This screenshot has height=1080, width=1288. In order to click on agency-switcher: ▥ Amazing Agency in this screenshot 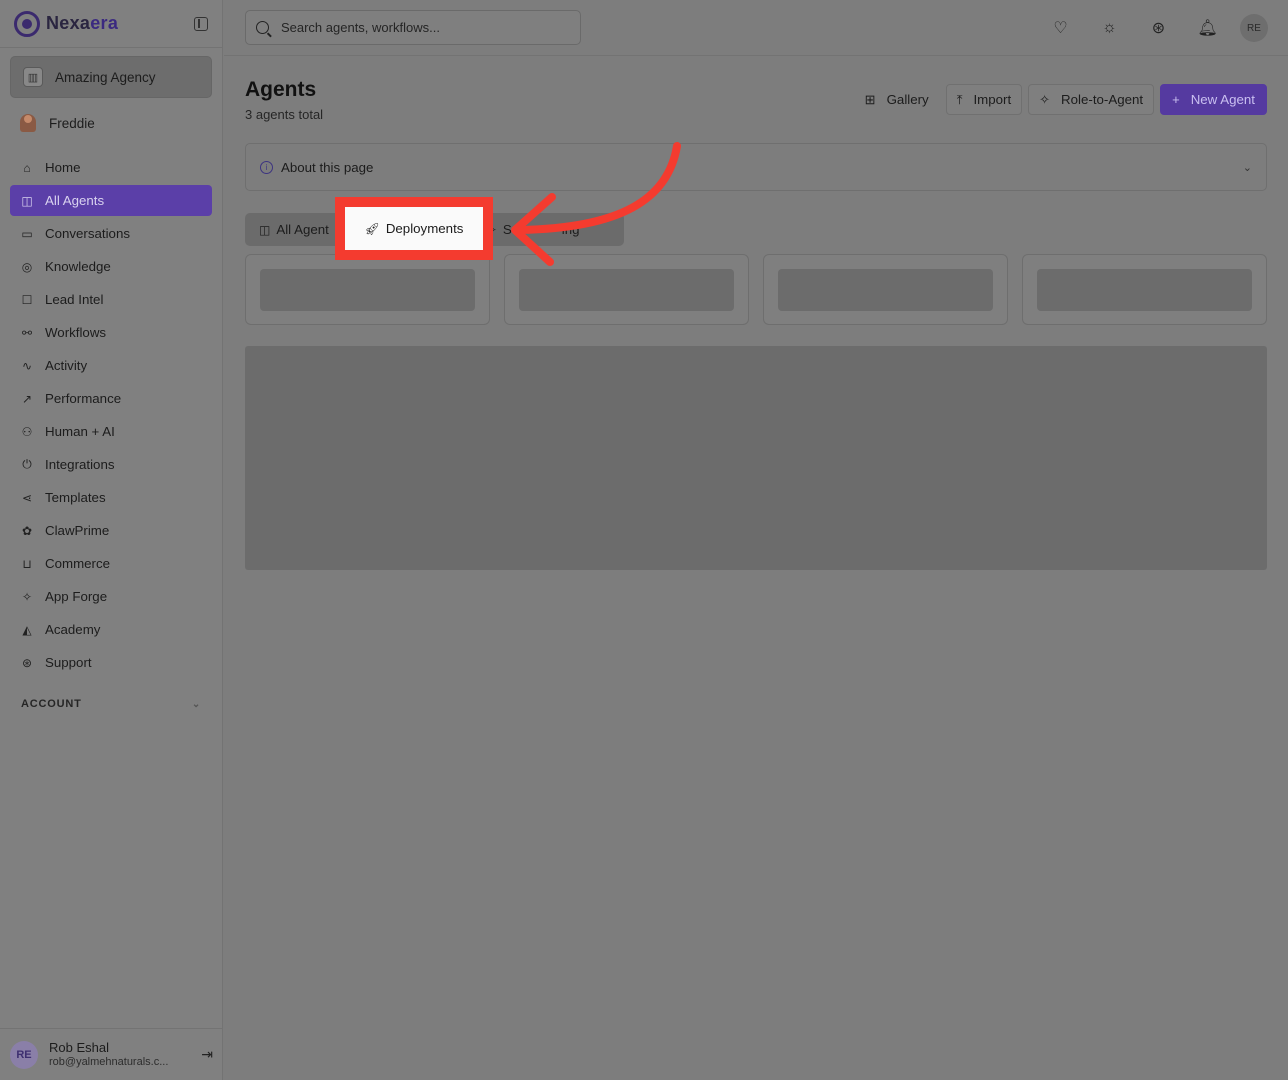, I will do `click(111, 77)`.